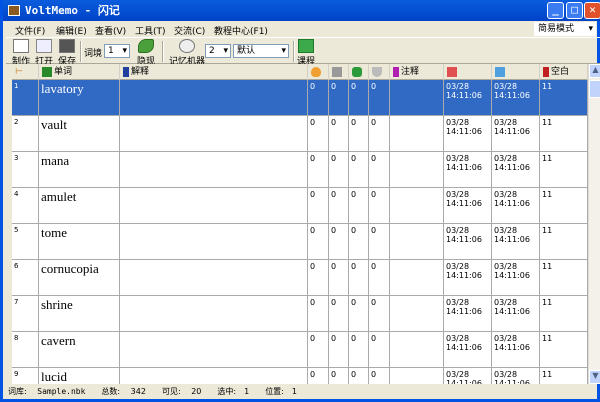 This screenshot has width=600, height=402. Describe the element at coordinates (468, 72) in the screenshot. I see `column-header-created` at that location.